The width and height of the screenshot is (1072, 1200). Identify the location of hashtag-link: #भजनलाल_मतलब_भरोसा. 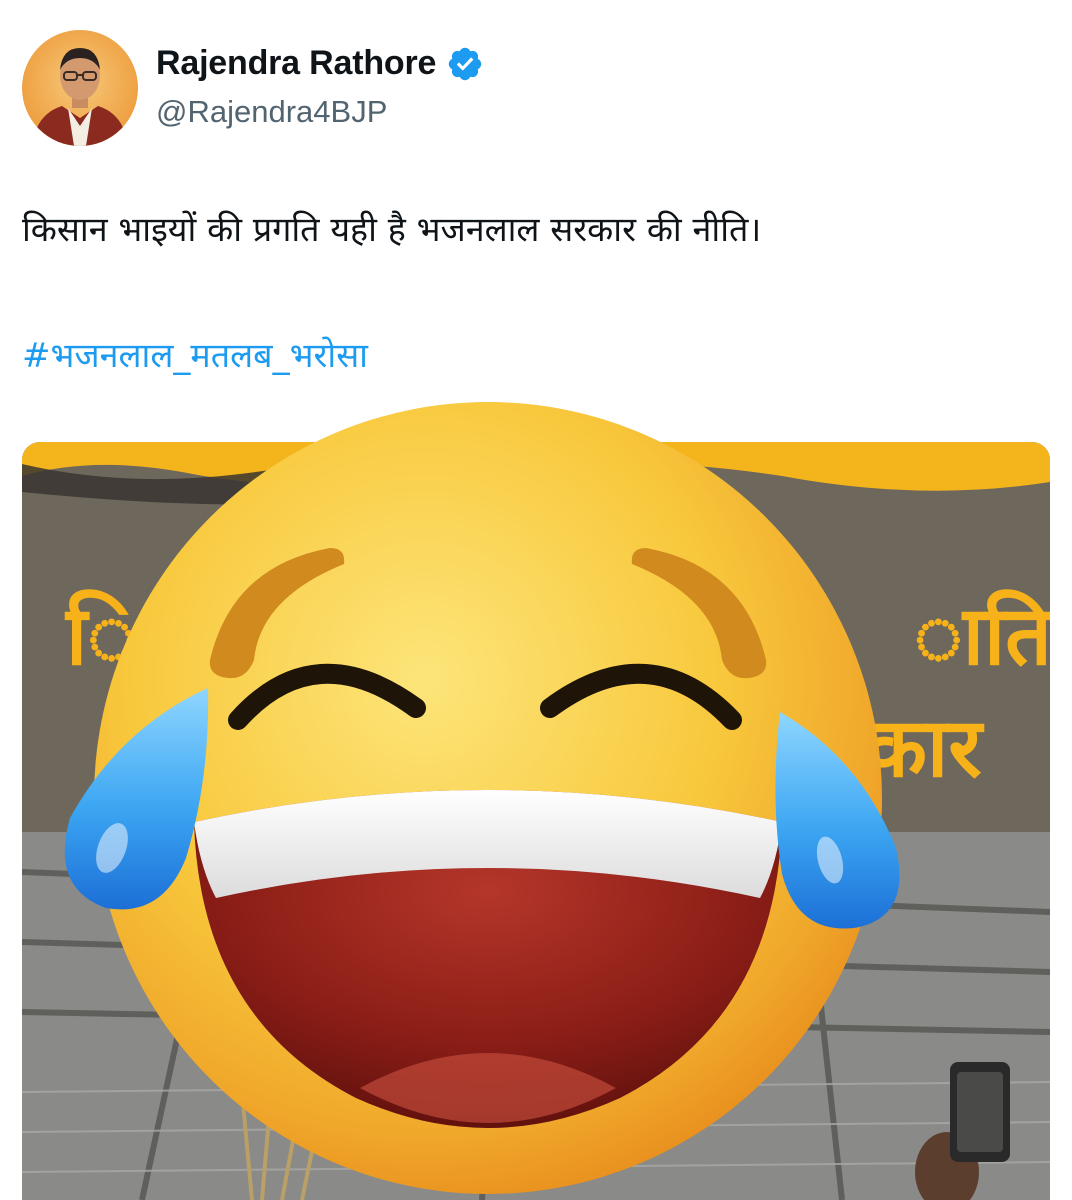
(195, 356).